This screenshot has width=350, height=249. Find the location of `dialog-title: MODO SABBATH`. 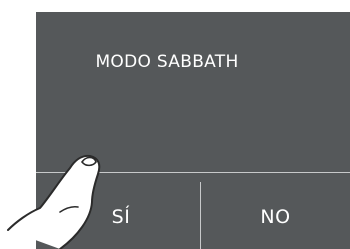

dialog-title: MODO SABBATH is located at coordinates (167, 62).